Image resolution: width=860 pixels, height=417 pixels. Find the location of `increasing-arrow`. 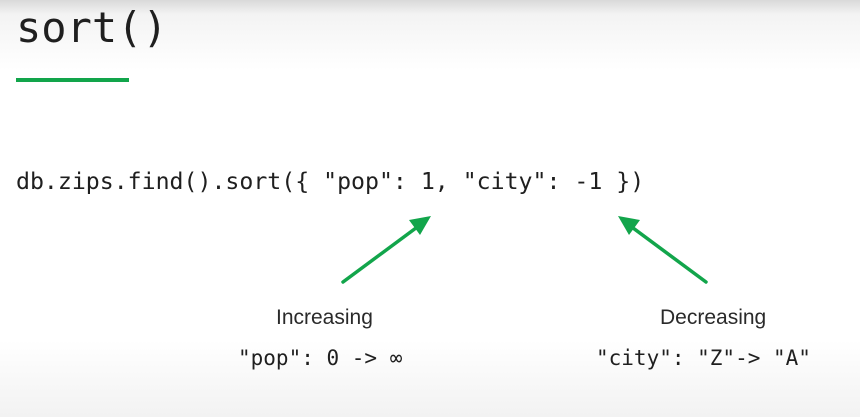

increasing-arrow is located at coordinates (386, 250).